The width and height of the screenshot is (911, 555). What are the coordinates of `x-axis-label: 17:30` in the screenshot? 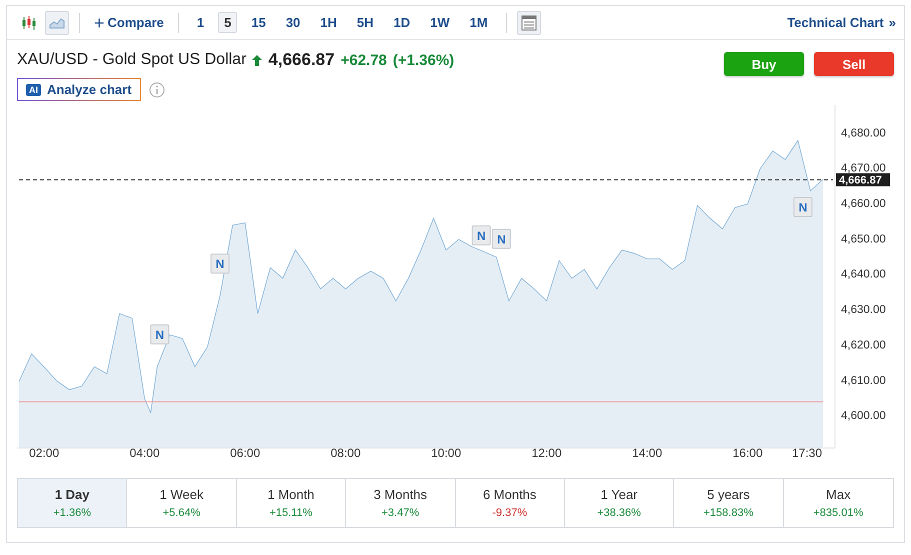 It's located at (807, 453).